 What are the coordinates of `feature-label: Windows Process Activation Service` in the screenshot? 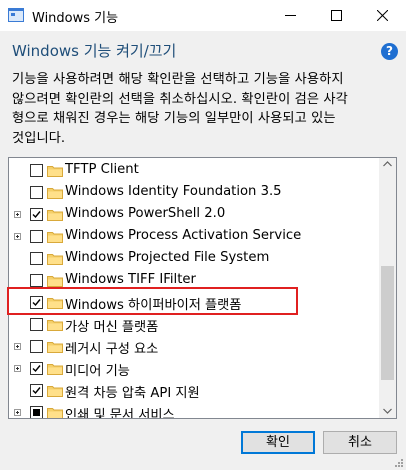 It's located at (183, 235).